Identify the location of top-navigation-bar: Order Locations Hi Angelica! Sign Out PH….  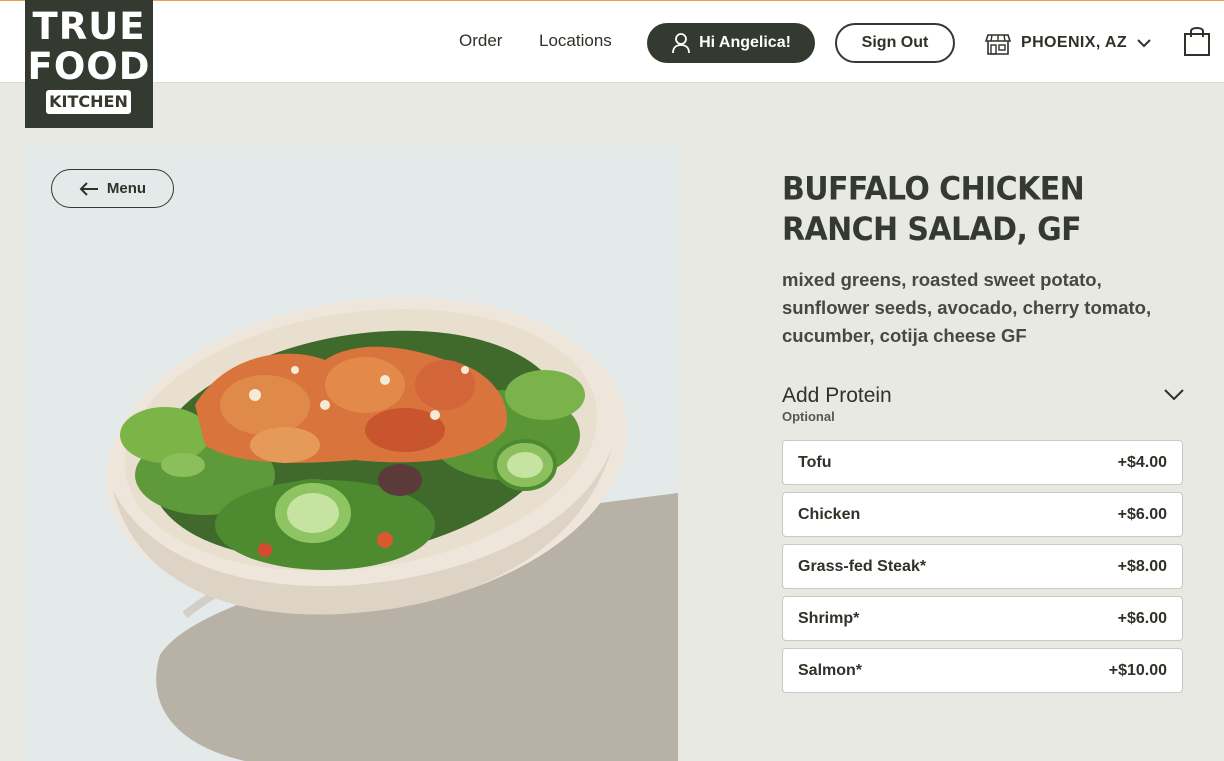
(612, 41).